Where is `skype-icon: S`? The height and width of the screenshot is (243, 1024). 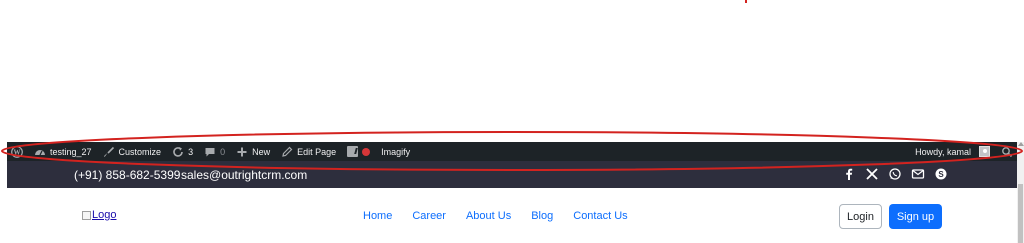
skype-icon: S is located at coordinates (941, 174).